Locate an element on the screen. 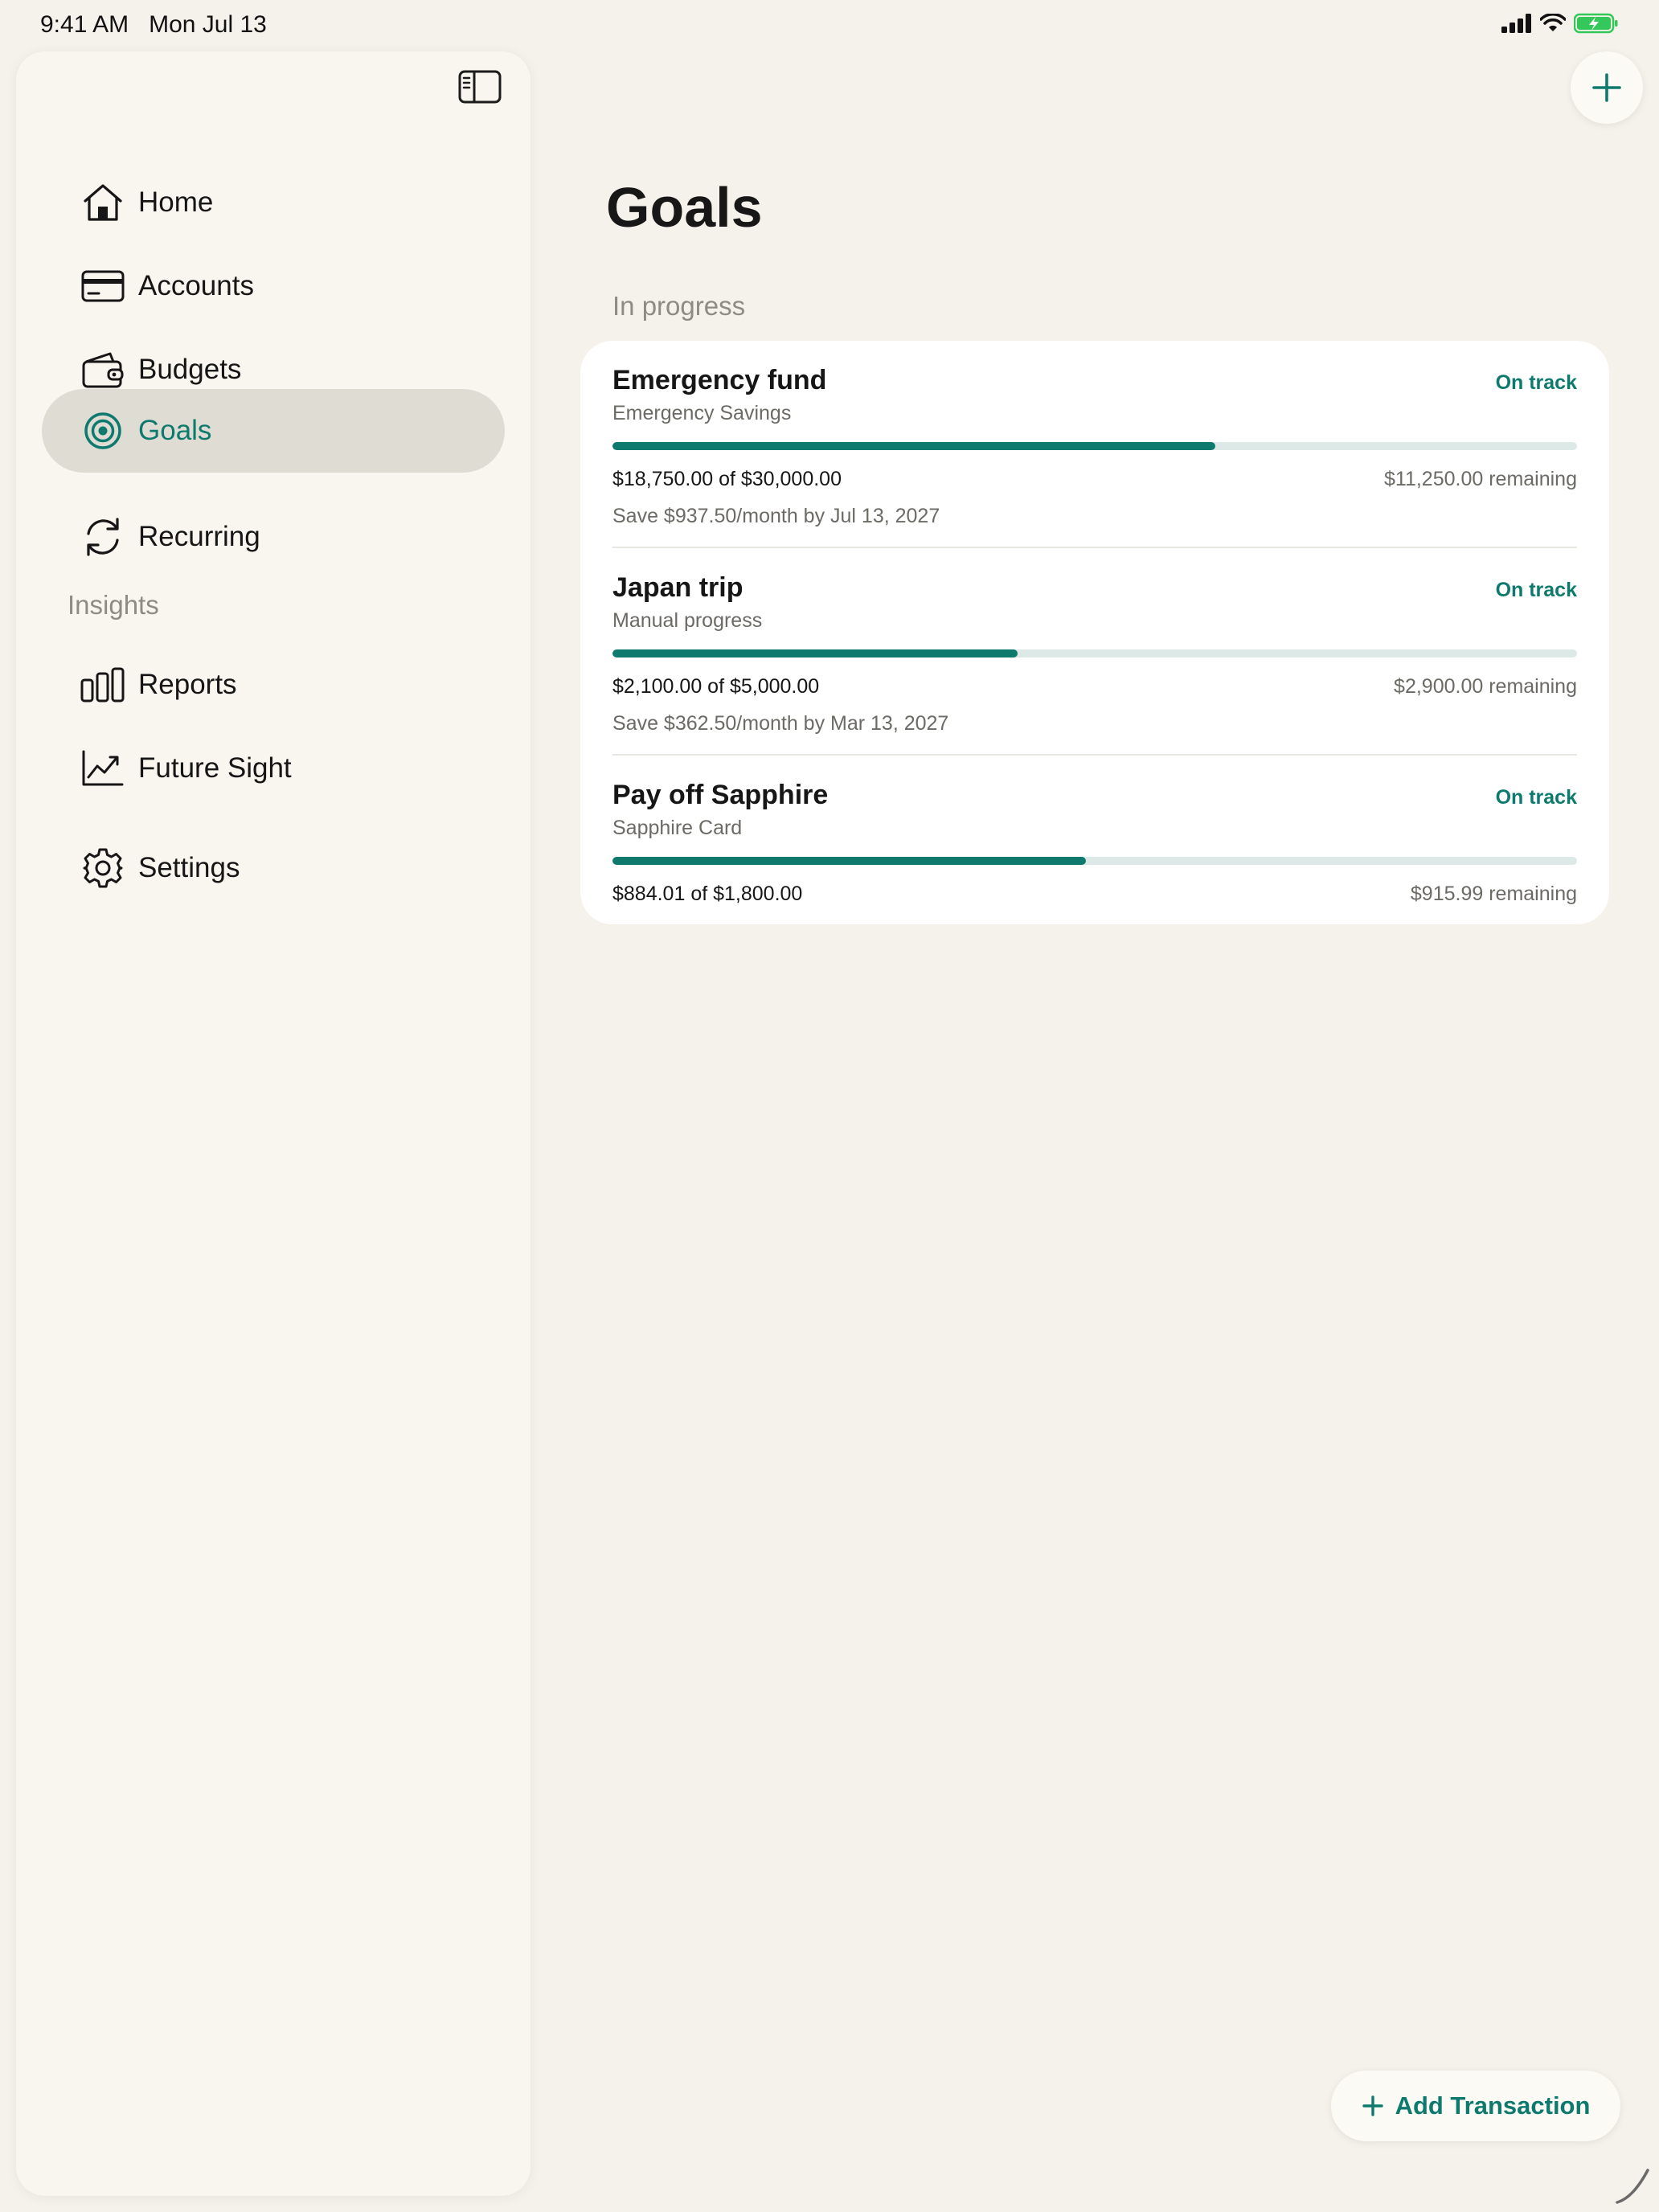 The width and height of the screenshot is (1659, 2212). trend-chart-icon is located at coordinates (102, 768).